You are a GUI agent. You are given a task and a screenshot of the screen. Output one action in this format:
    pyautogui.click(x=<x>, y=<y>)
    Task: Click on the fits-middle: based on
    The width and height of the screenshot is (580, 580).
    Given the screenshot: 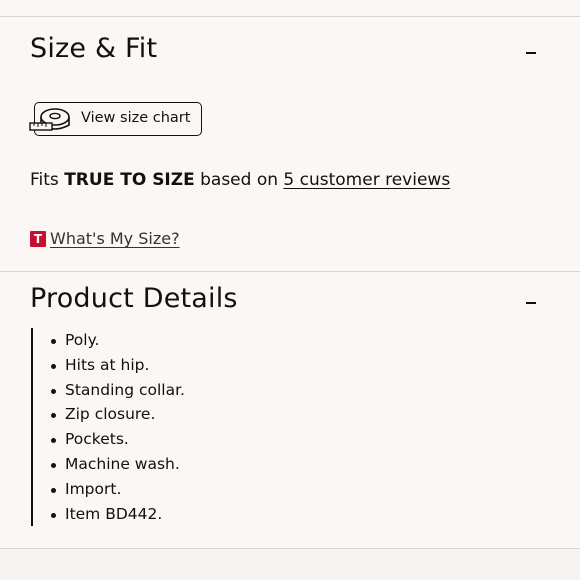 What is the action you would take?
    pyautogui.click(x=239, y=180)
    